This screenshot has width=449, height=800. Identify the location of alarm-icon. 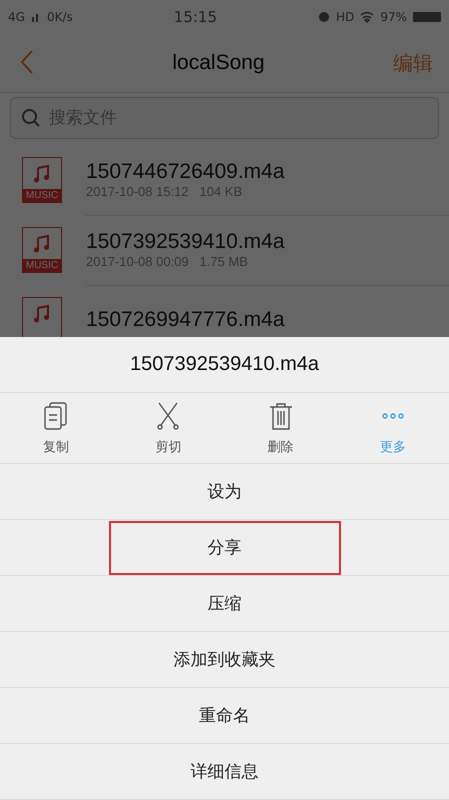
(324, 17).